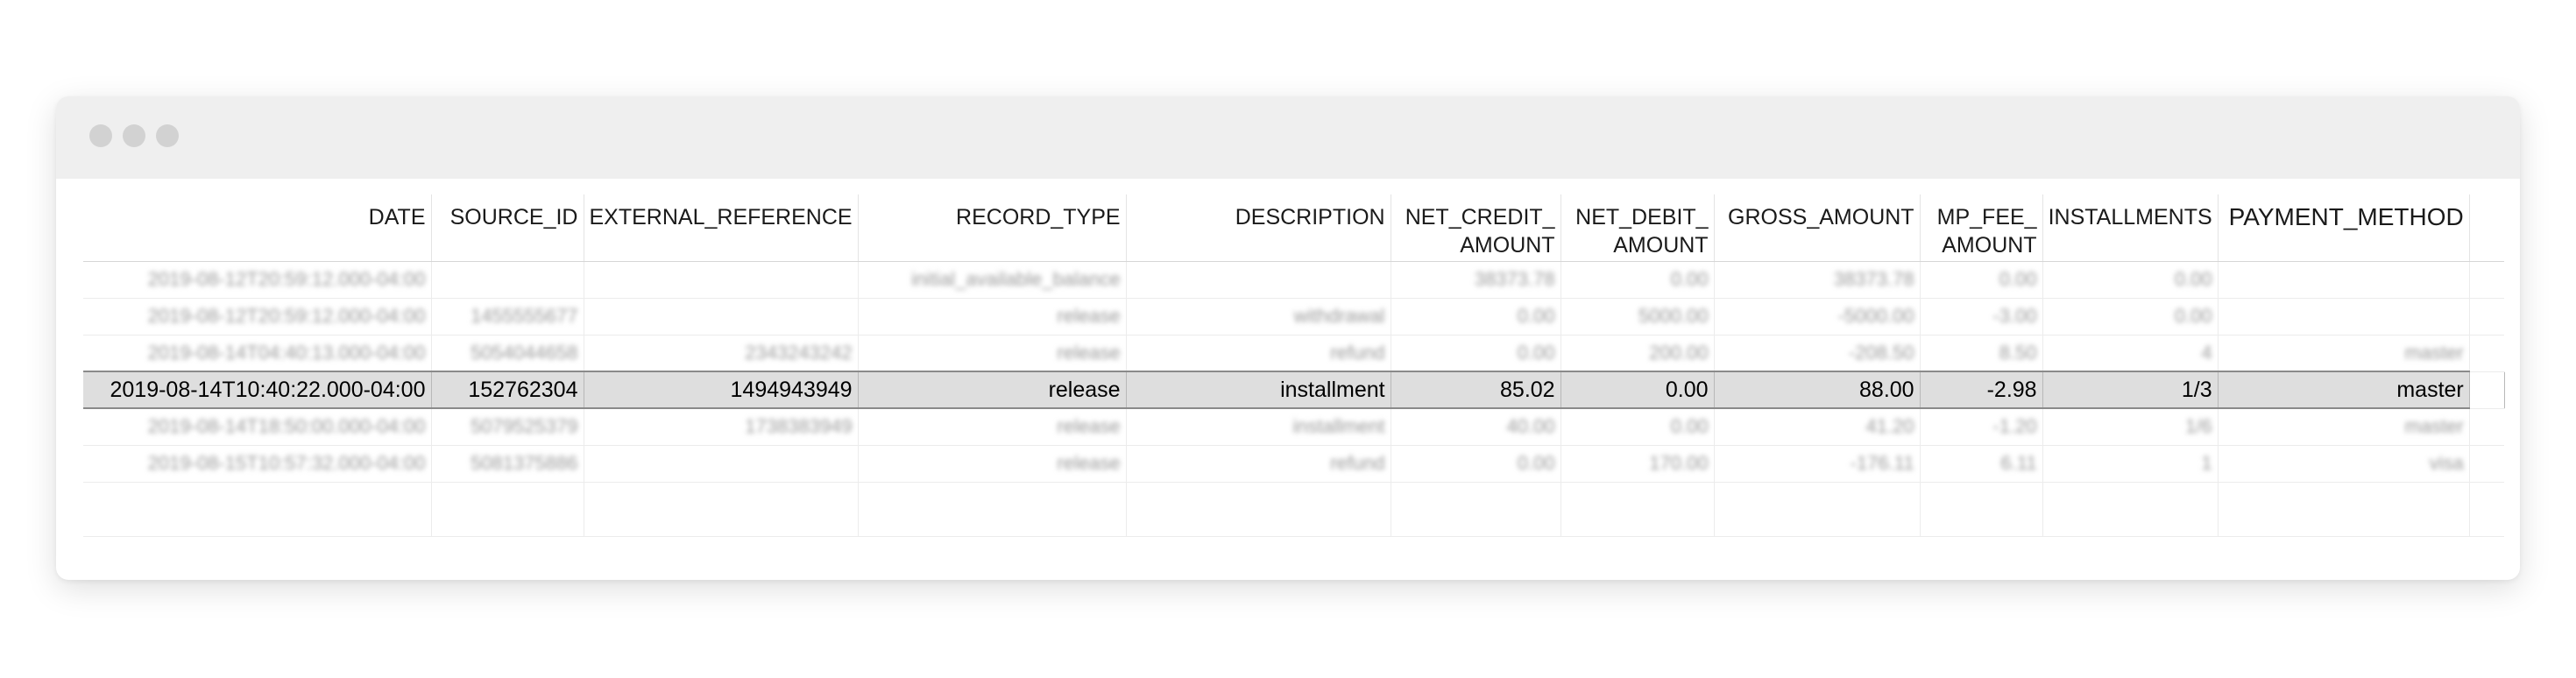  I want to click on cell-description: withdrawal, so click(1258, 316).